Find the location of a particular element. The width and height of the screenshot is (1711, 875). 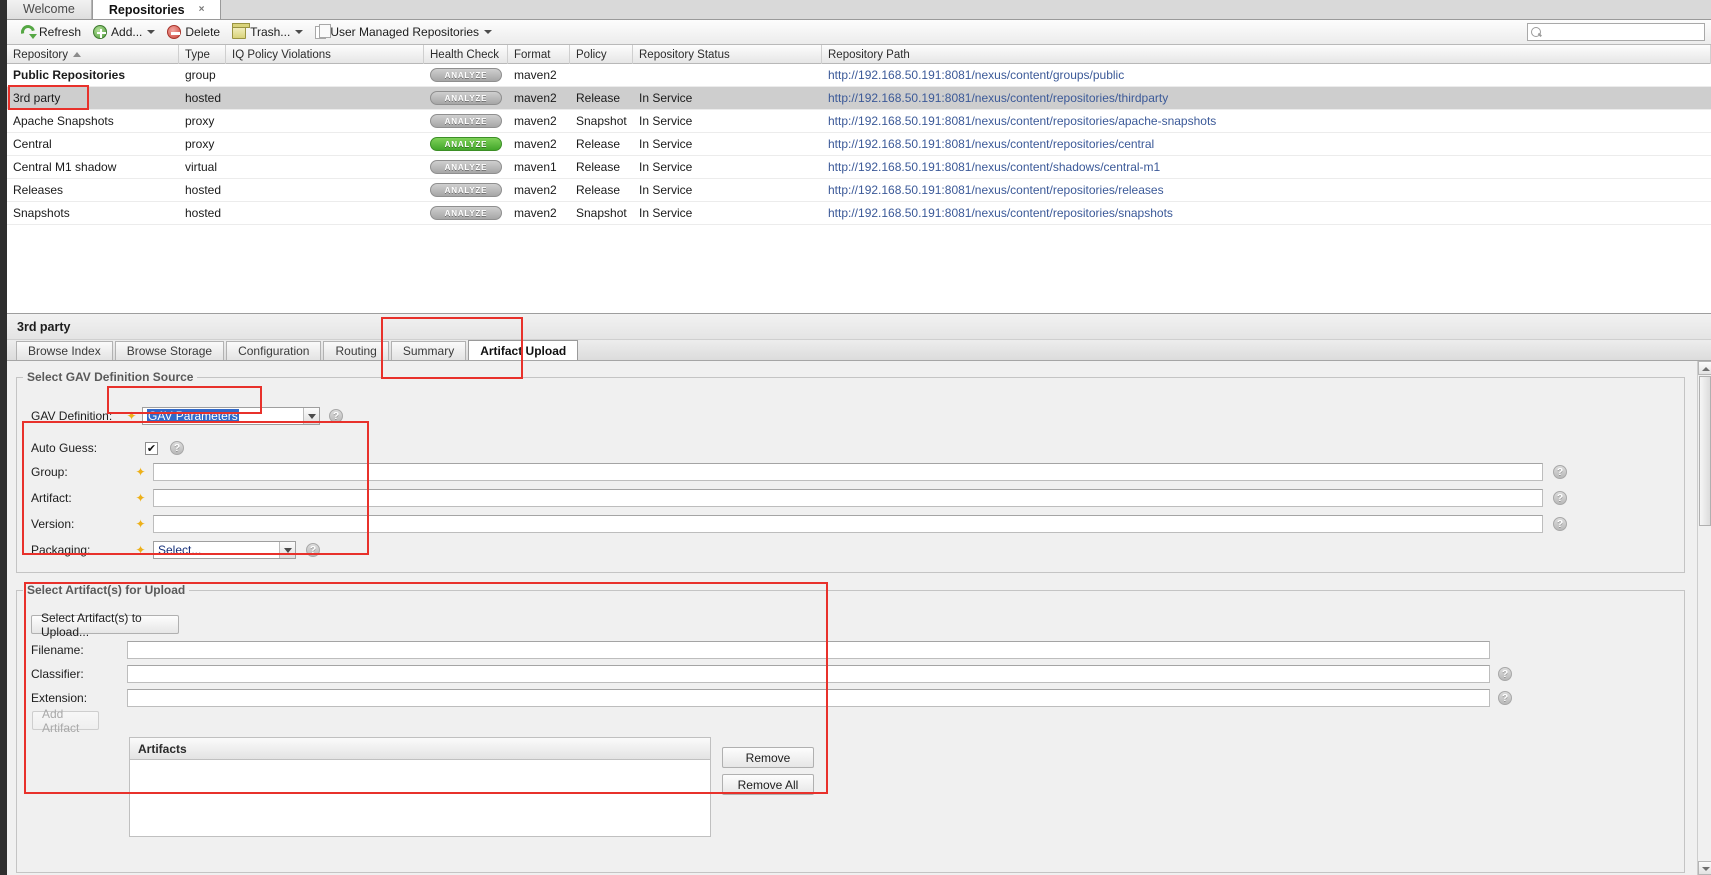

extension-row: Extension: ? is located at coordinates (853, 698).